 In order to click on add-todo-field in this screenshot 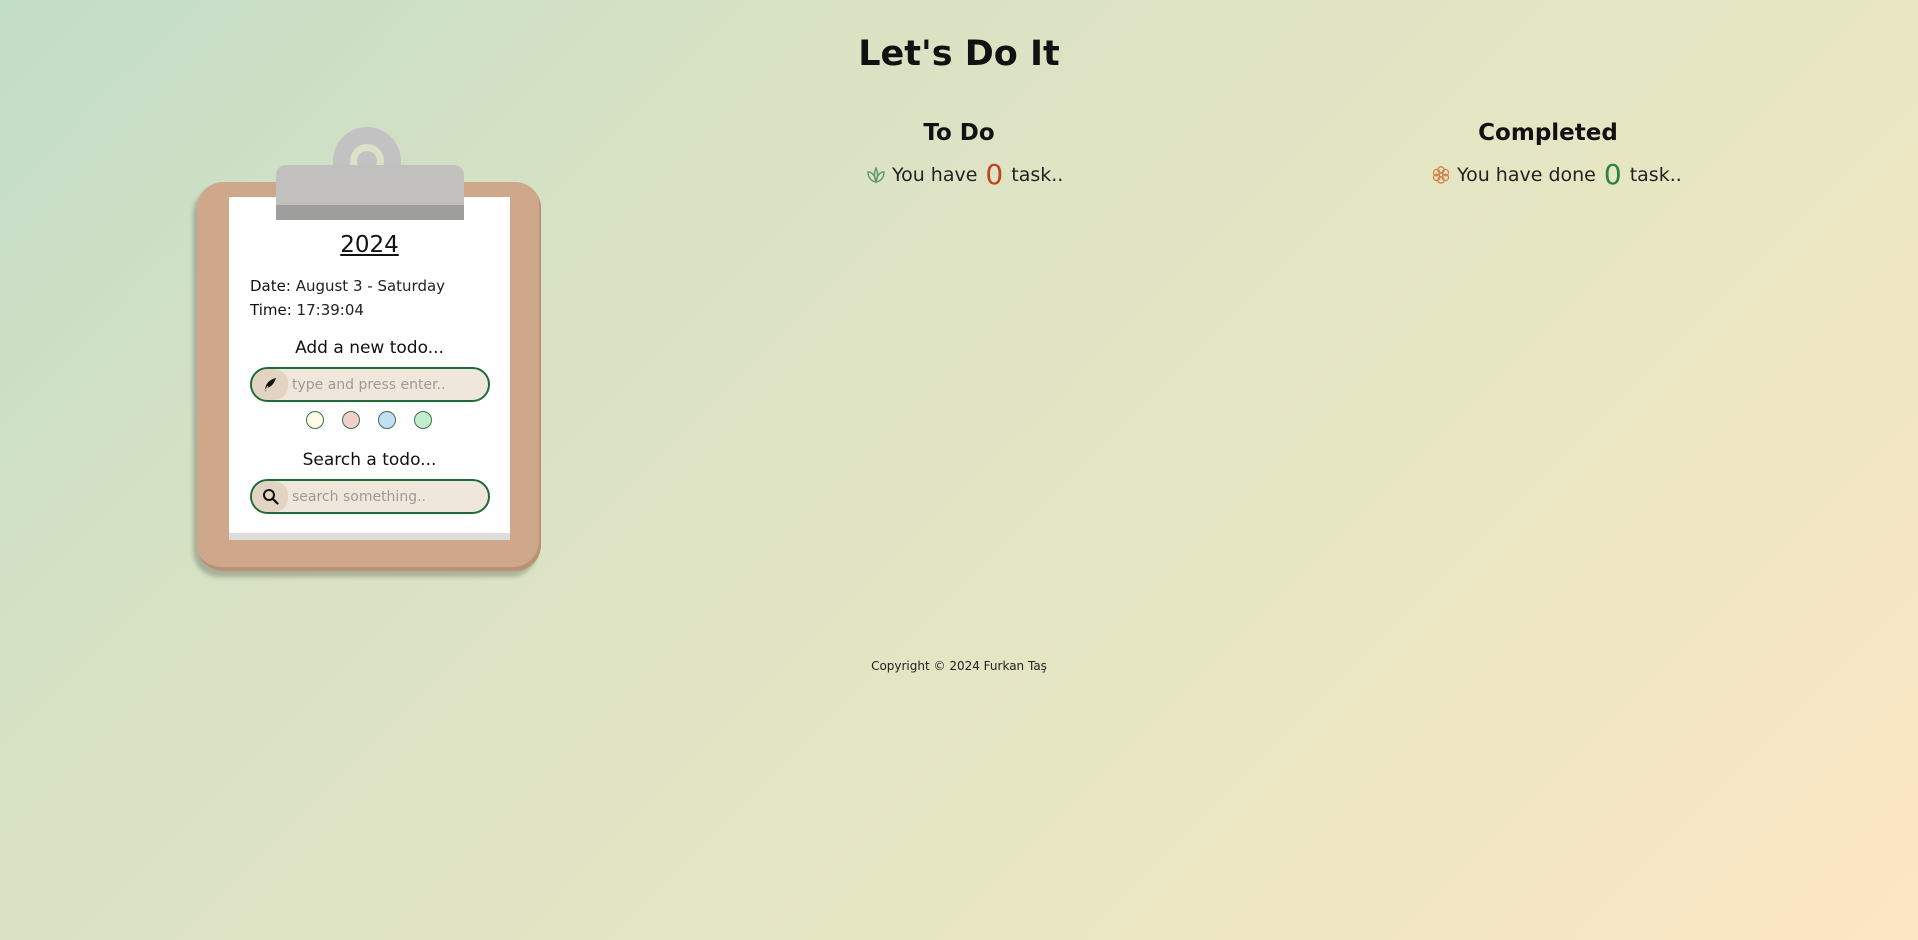, I will do `click(370, 384)`.